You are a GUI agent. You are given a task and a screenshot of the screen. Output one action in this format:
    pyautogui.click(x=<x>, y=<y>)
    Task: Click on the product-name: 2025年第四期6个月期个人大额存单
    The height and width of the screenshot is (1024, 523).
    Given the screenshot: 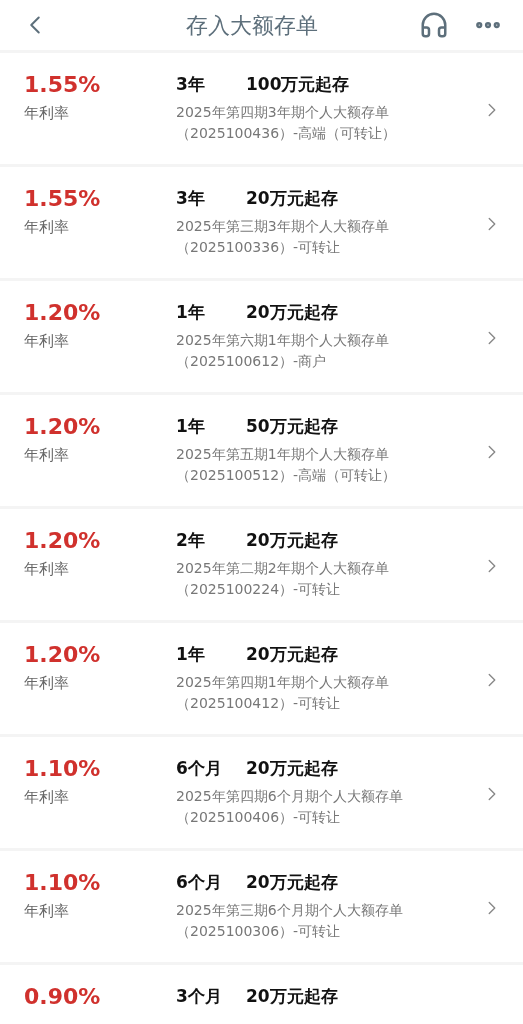 What is the action you would take?
    pyautogui.click(x=290, y=796)
    